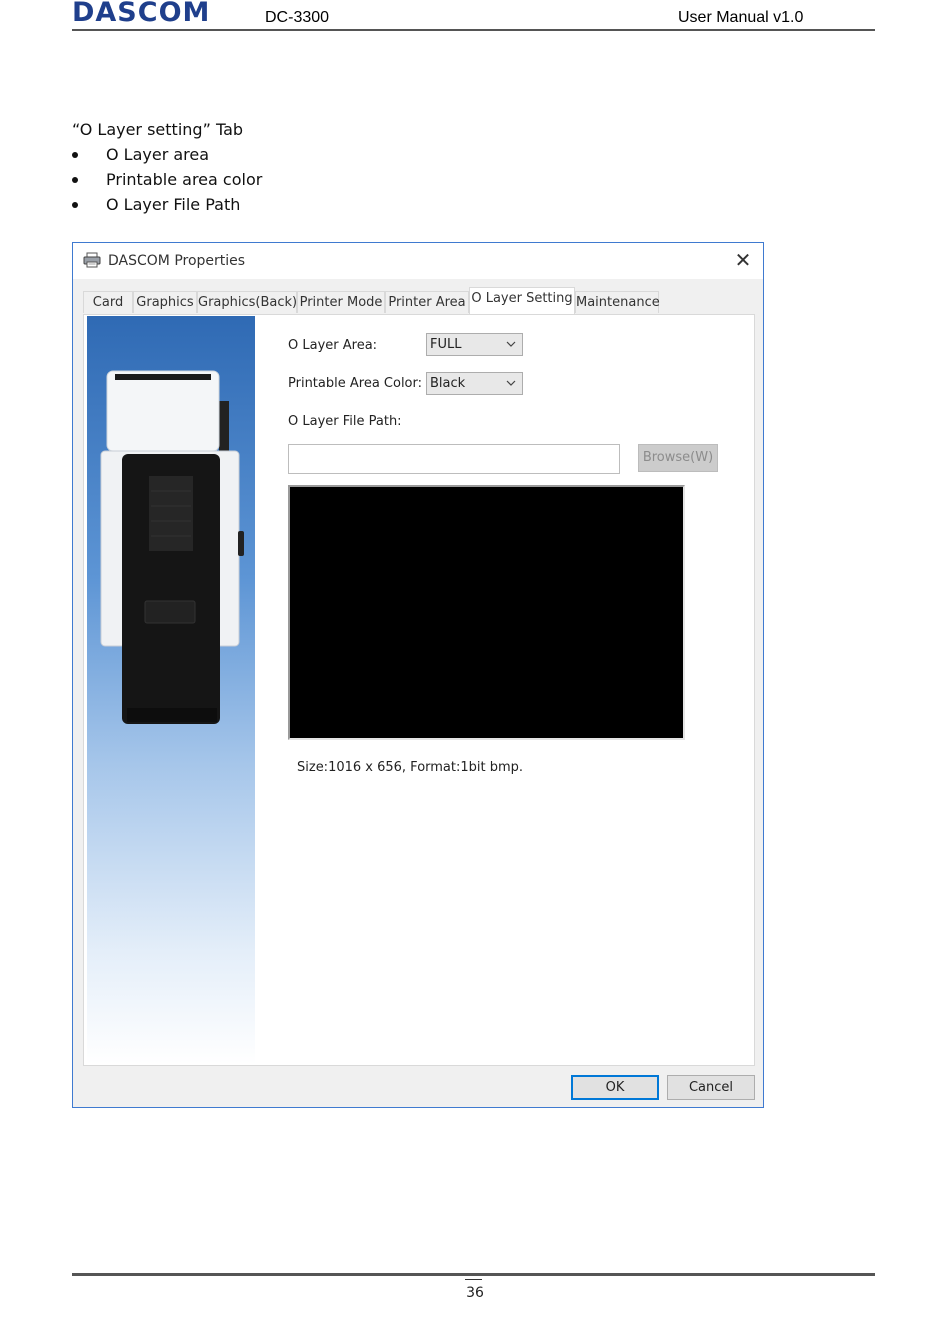 This screenshot has width=950, height=1344. I want to click on model-name: DC-3300, so click(297, 17).